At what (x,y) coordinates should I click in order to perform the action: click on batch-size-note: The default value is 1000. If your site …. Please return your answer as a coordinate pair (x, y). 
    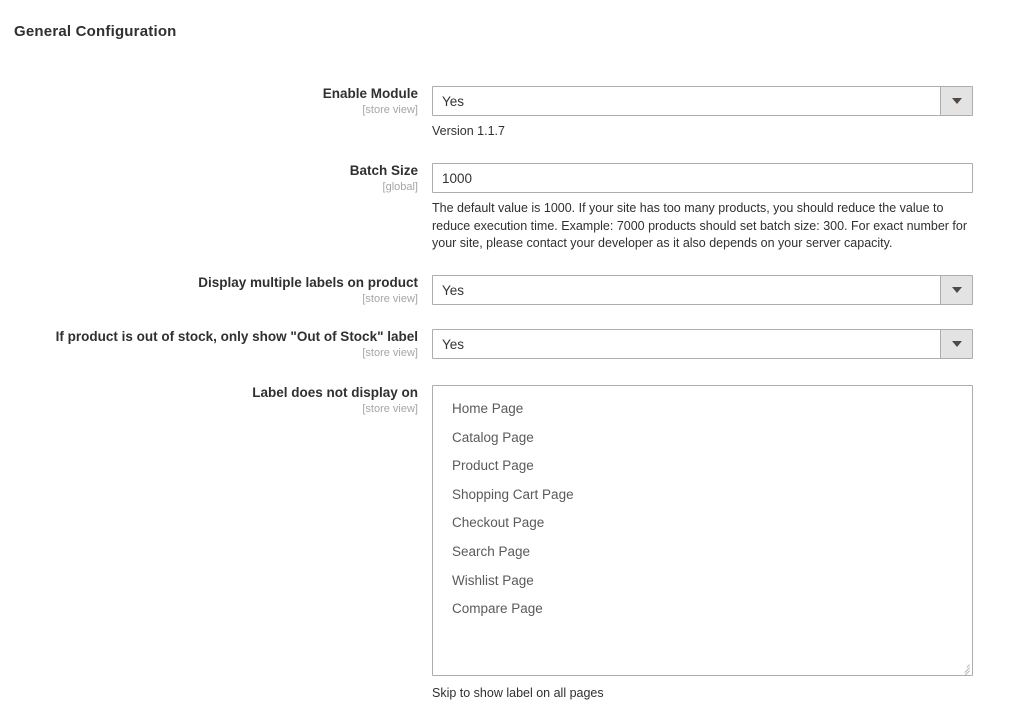
    Looking at the image, I should click on (700, 225).